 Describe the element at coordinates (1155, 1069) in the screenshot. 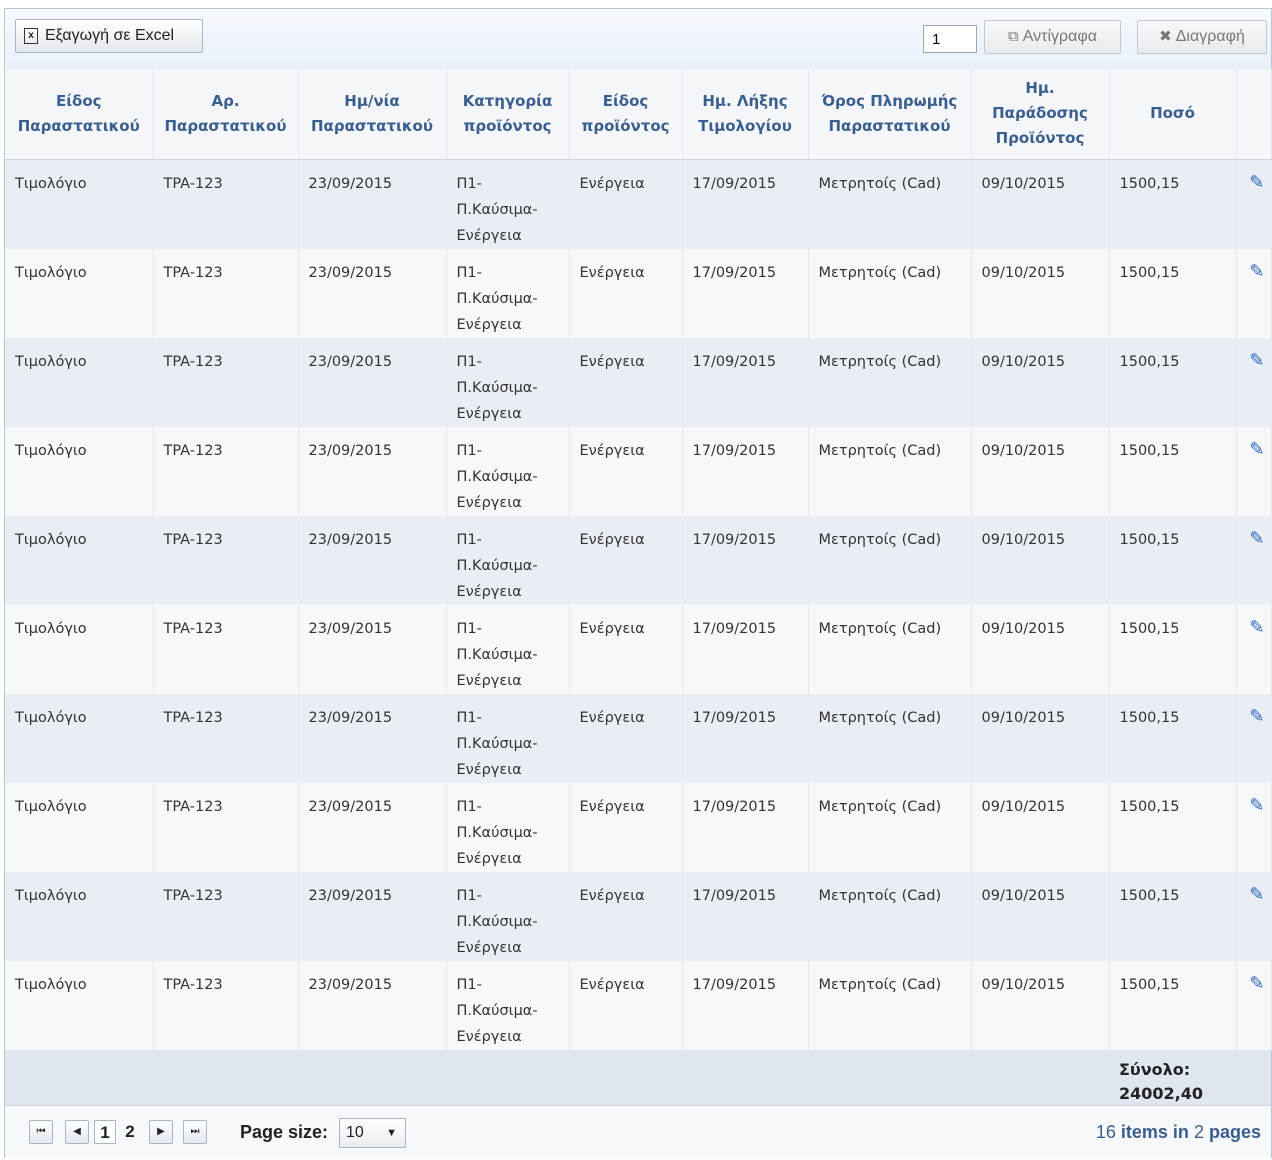

I see `total-label: Σύνολο:` at that location.